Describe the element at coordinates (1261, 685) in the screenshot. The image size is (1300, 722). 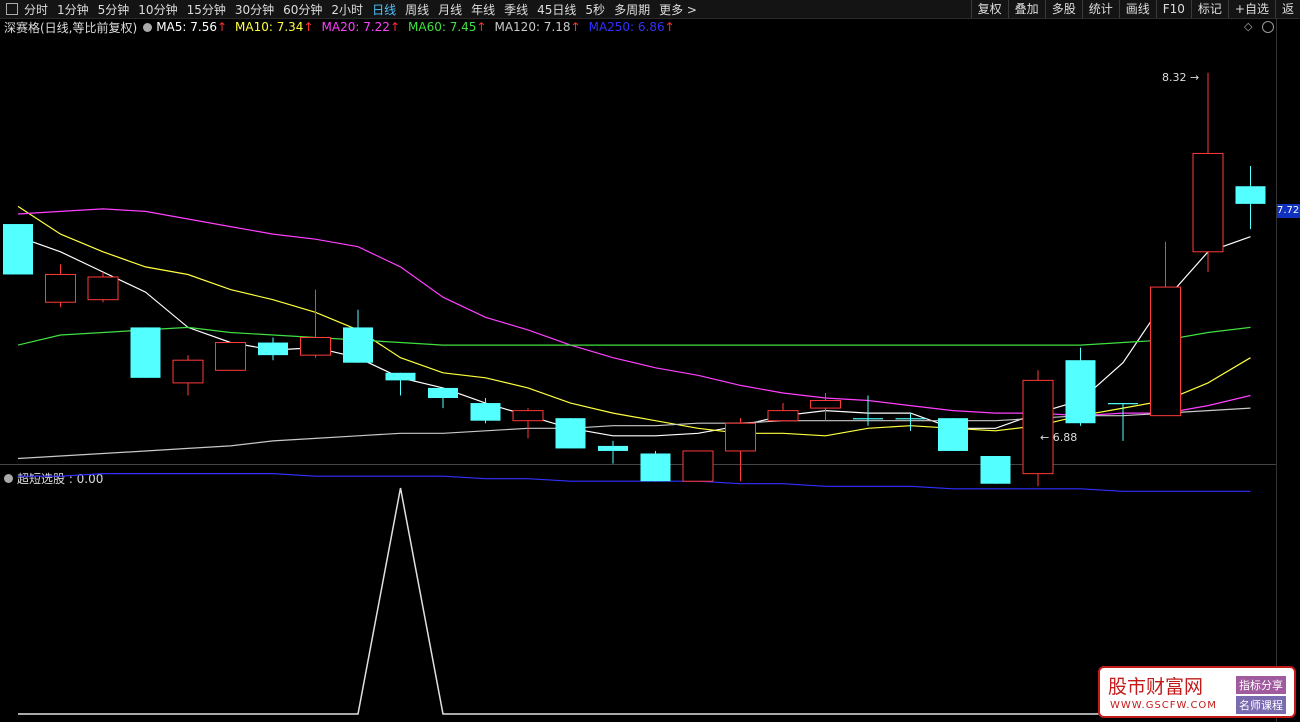
I see `watermark-tag-share: 指标分享` at that location.